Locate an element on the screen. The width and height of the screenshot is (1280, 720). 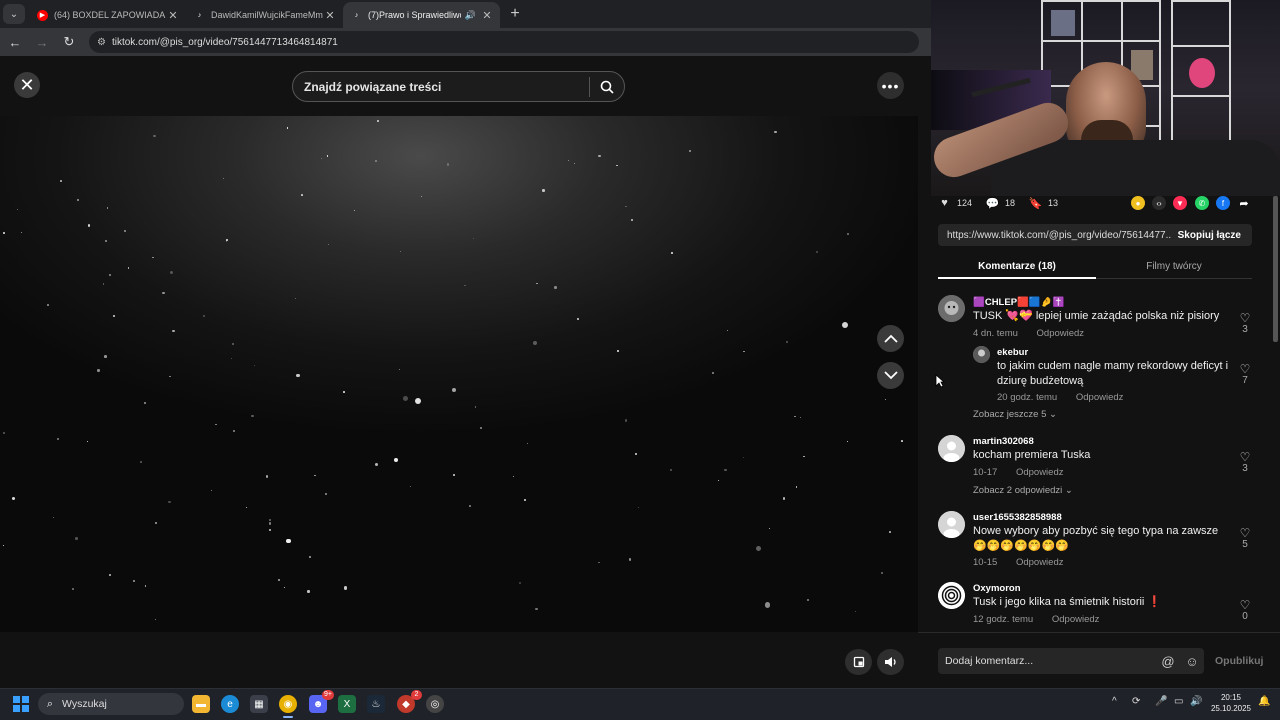
comment-like-count: 7 is located at coordinates (1245, 380).